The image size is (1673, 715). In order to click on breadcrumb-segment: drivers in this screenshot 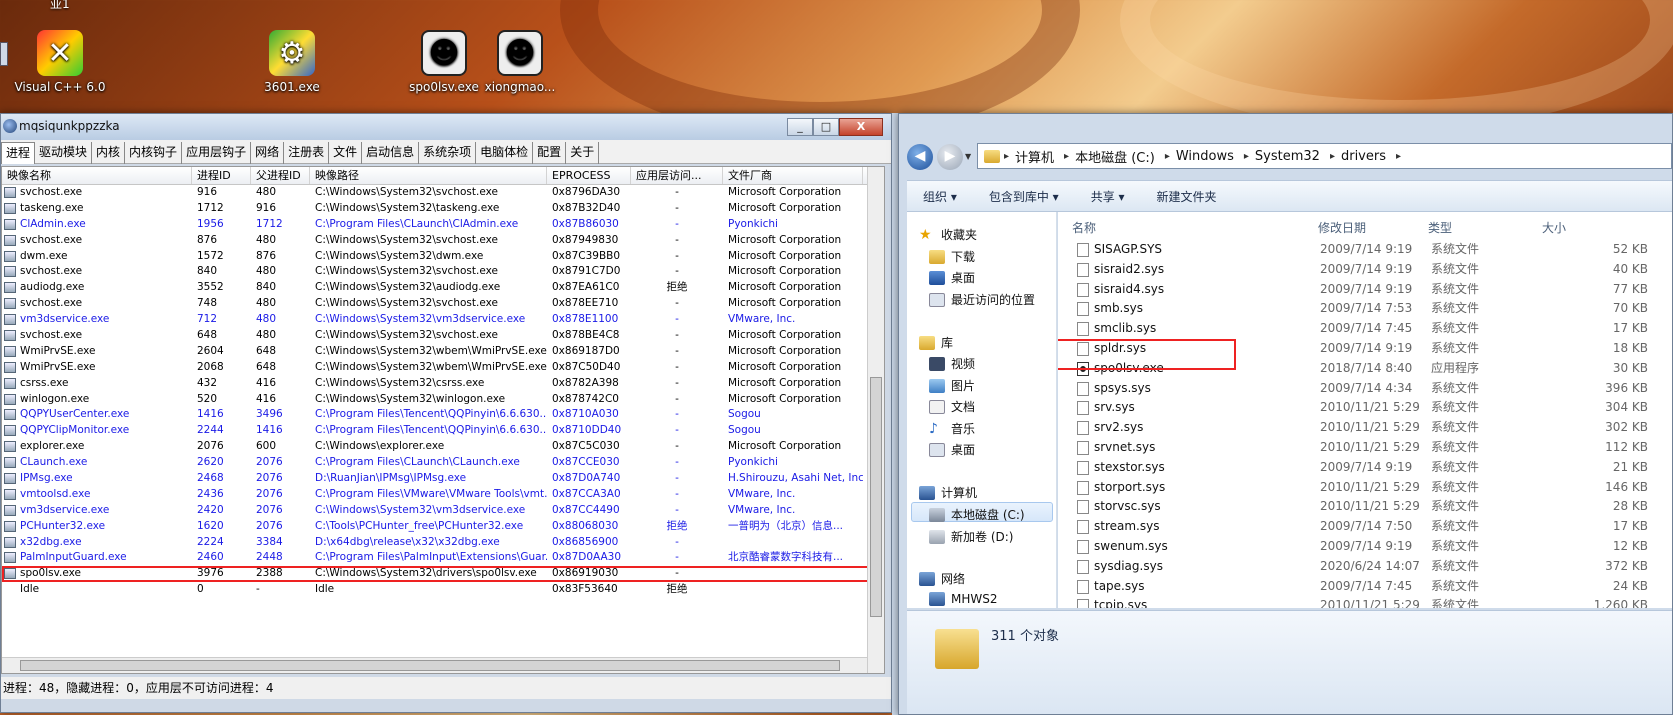, I will do `click(1365, 156)`.